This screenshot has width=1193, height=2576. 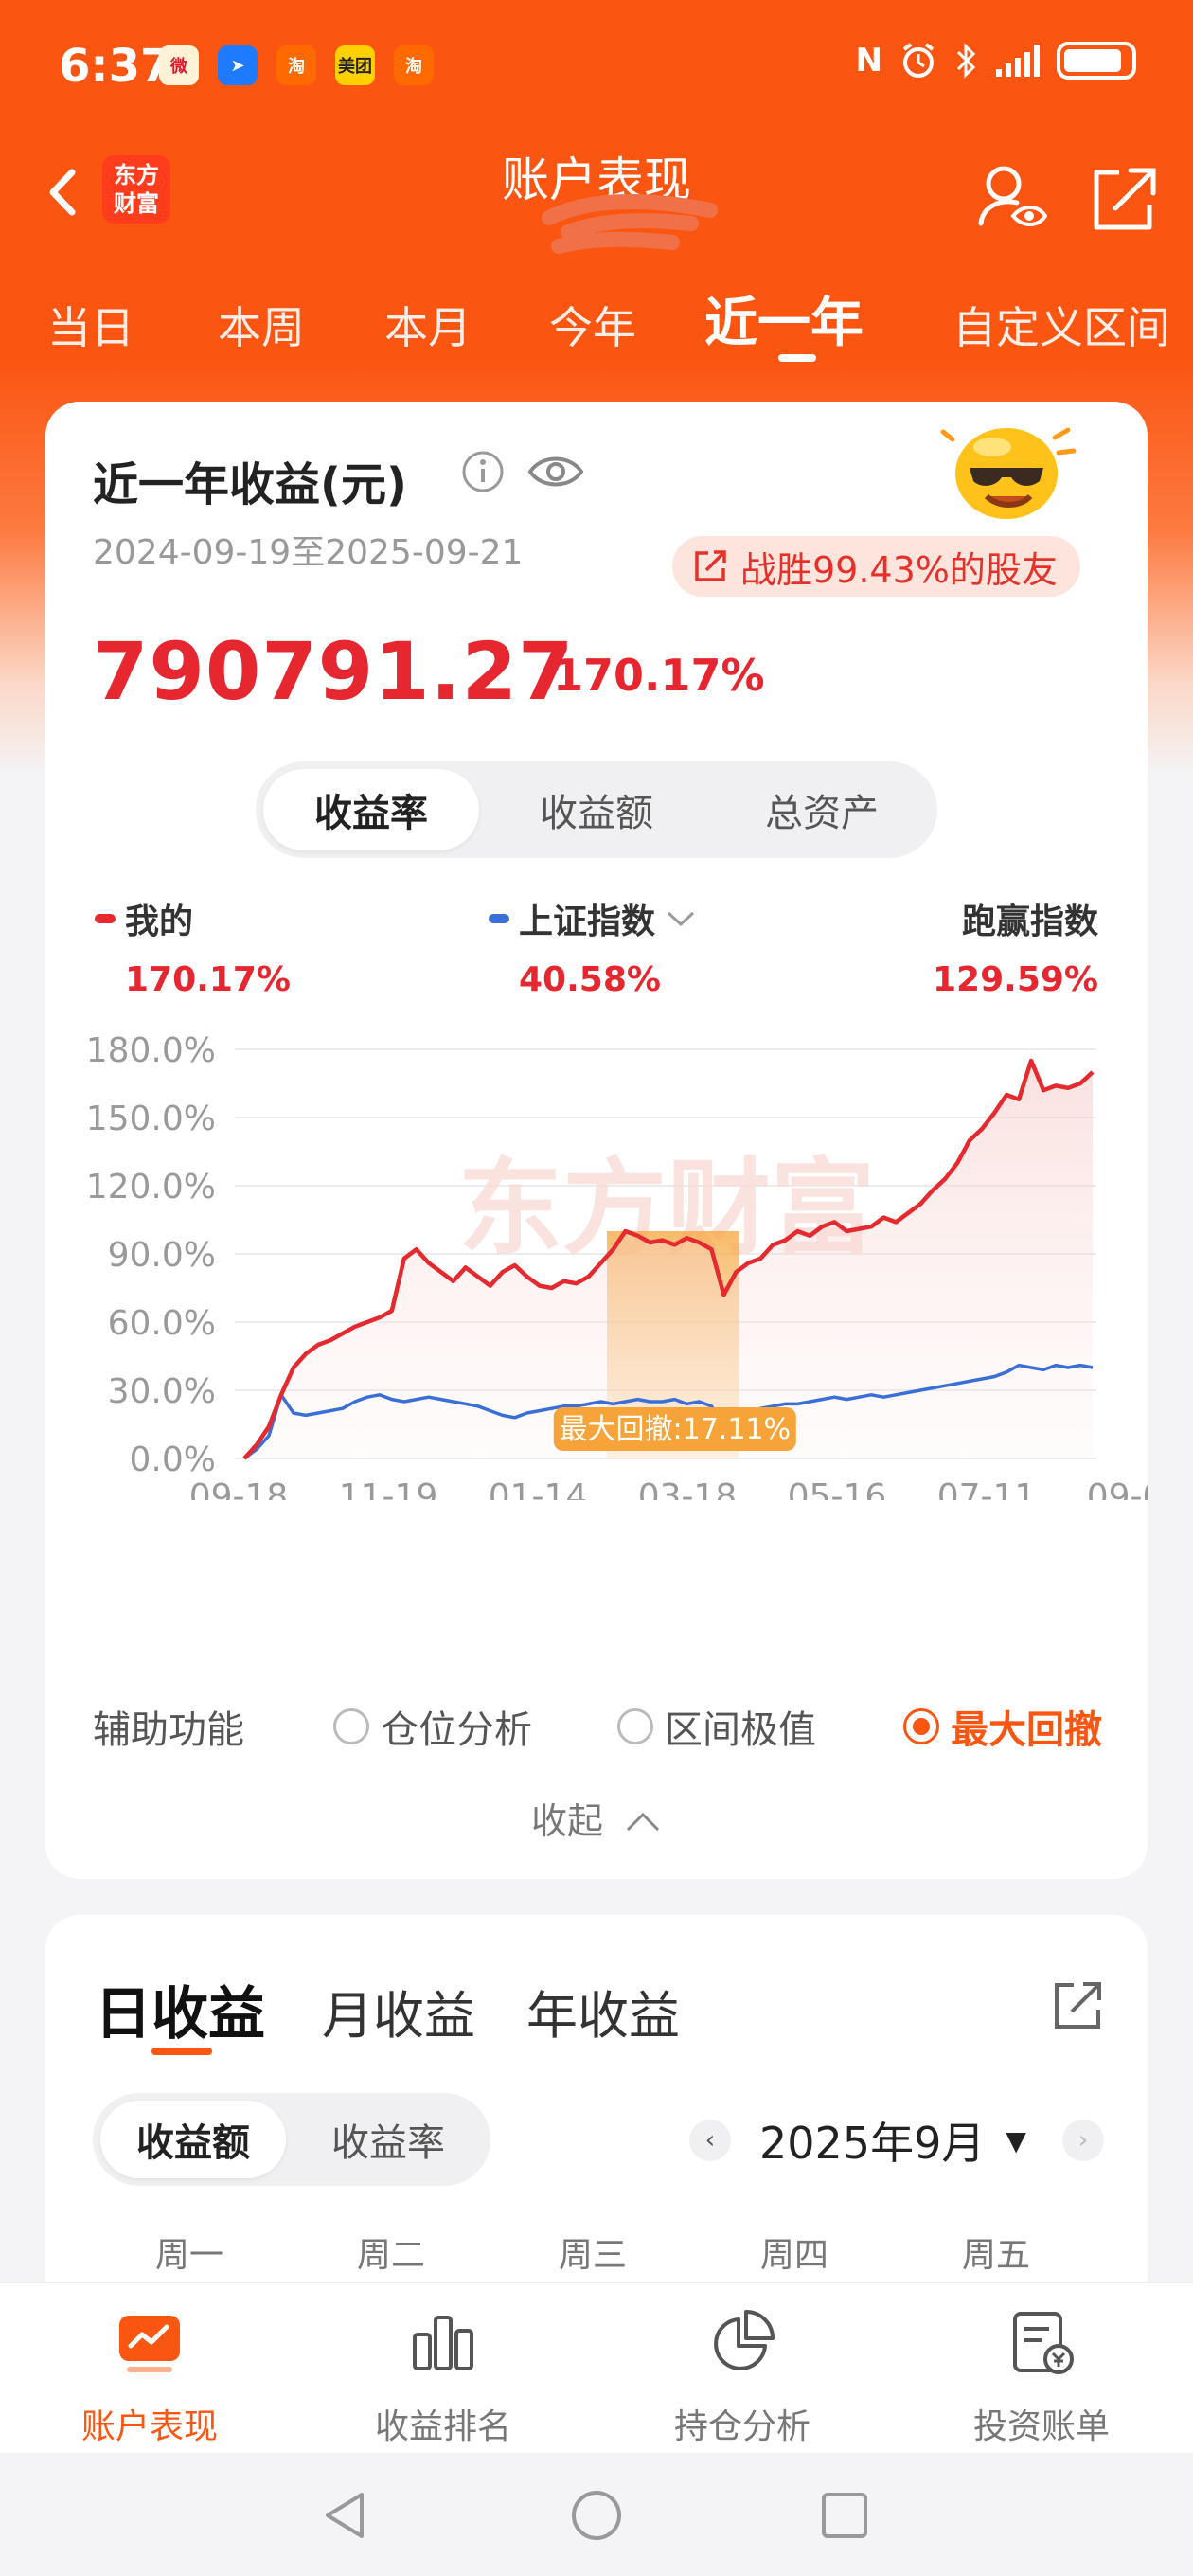 What do you see at coordinates (596, 2255) in the screenshot?
I see `weekday-header: 周一 周二 周三 周四 周五` at bounding box center [596, 2255].